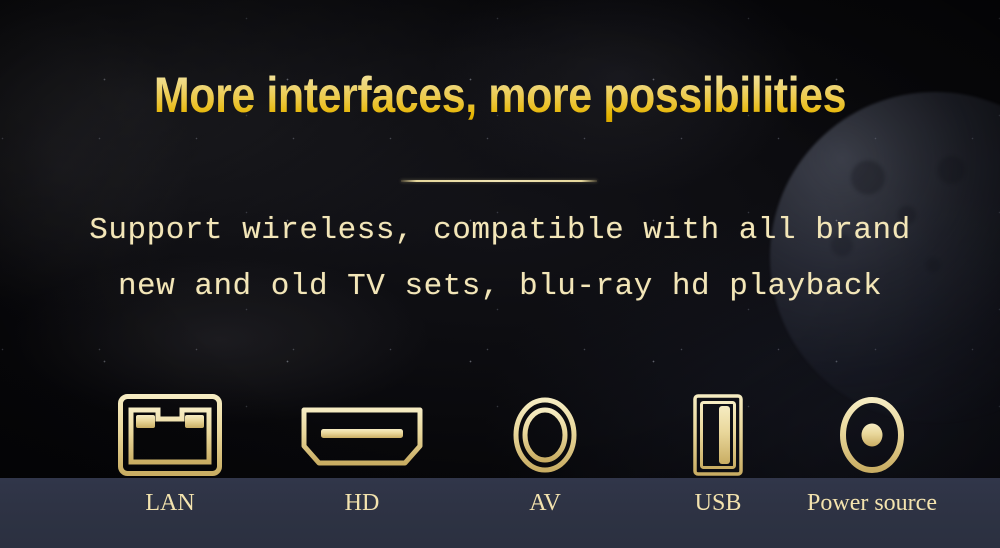  What do you see at coordinates (718, 503) in the screenshot?
I see `port-label-usb: USB` at bounding box center [718, 503].